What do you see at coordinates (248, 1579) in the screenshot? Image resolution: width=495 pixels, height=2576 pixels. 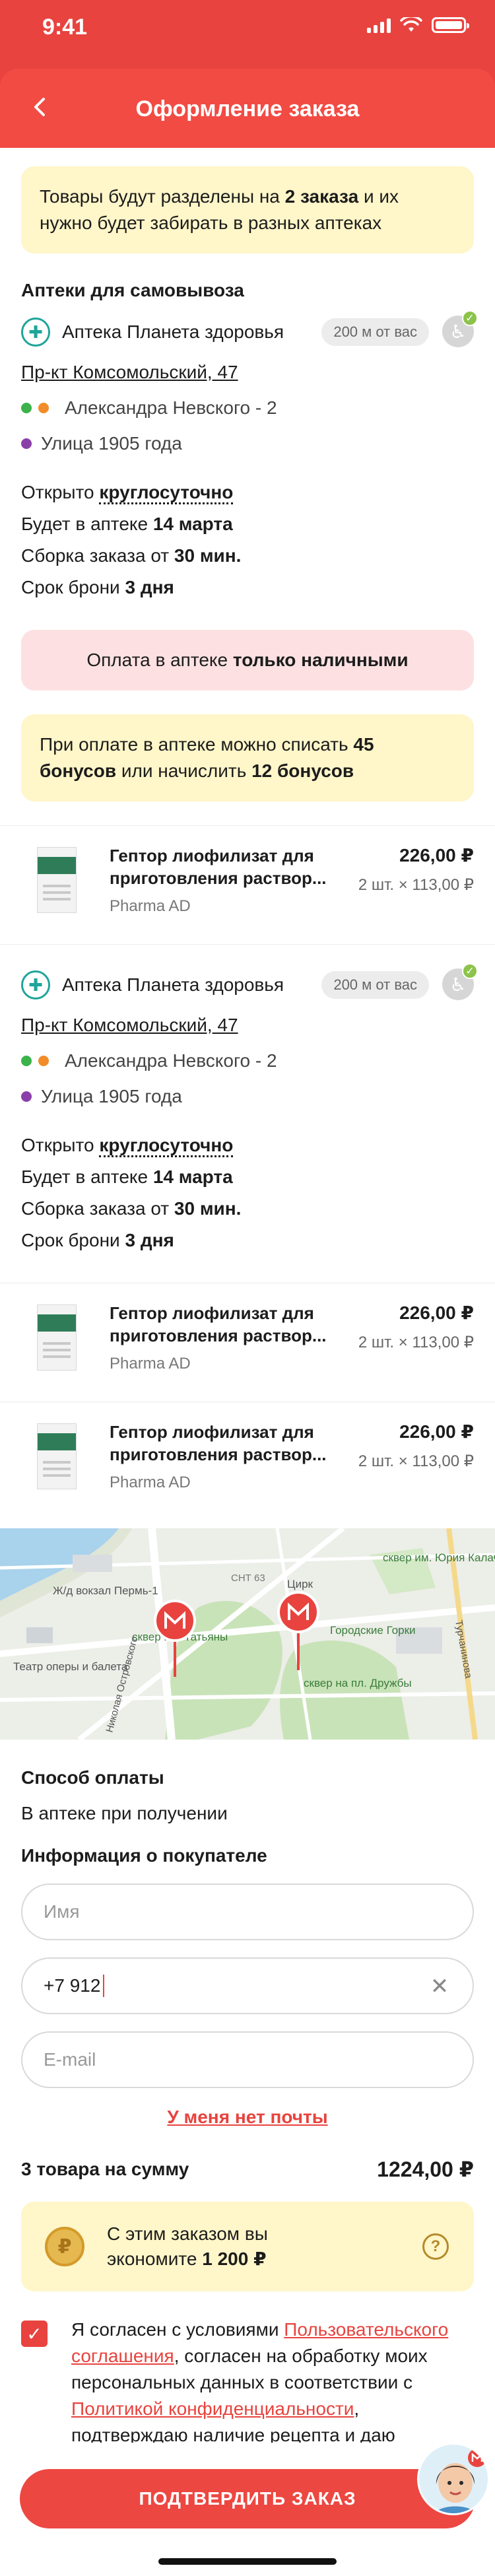 I see `map-label-snt: СНТ 63` at bounding box center [248, 1579].